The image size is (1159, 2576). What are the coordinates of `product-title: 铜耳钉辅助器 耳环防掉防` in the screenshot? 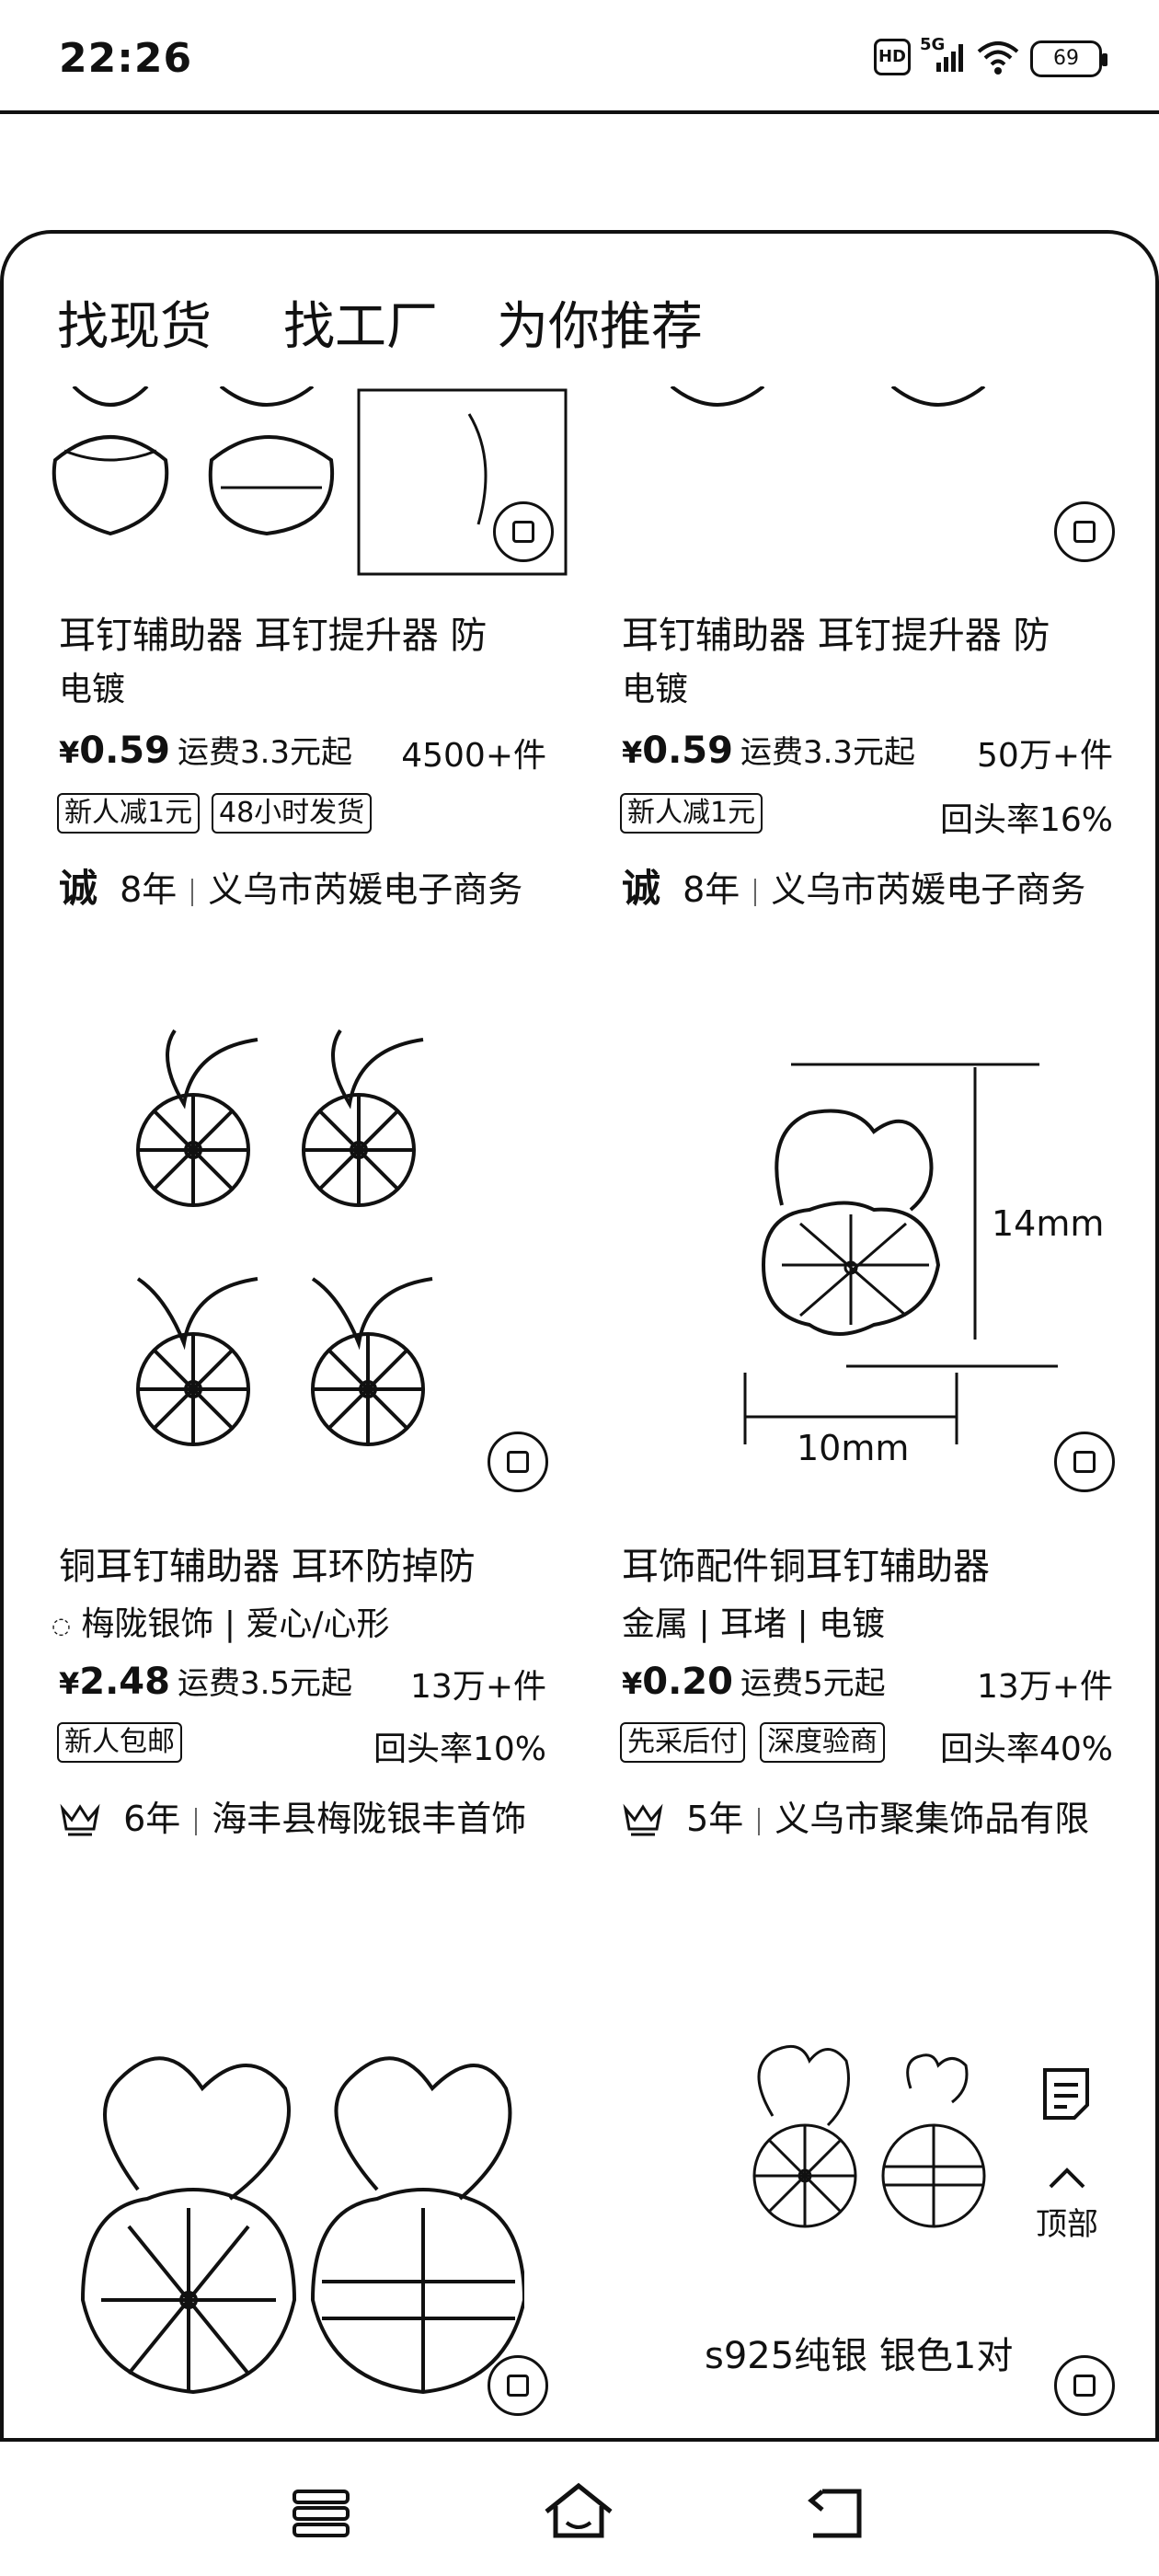 It's located at (267, 1563).